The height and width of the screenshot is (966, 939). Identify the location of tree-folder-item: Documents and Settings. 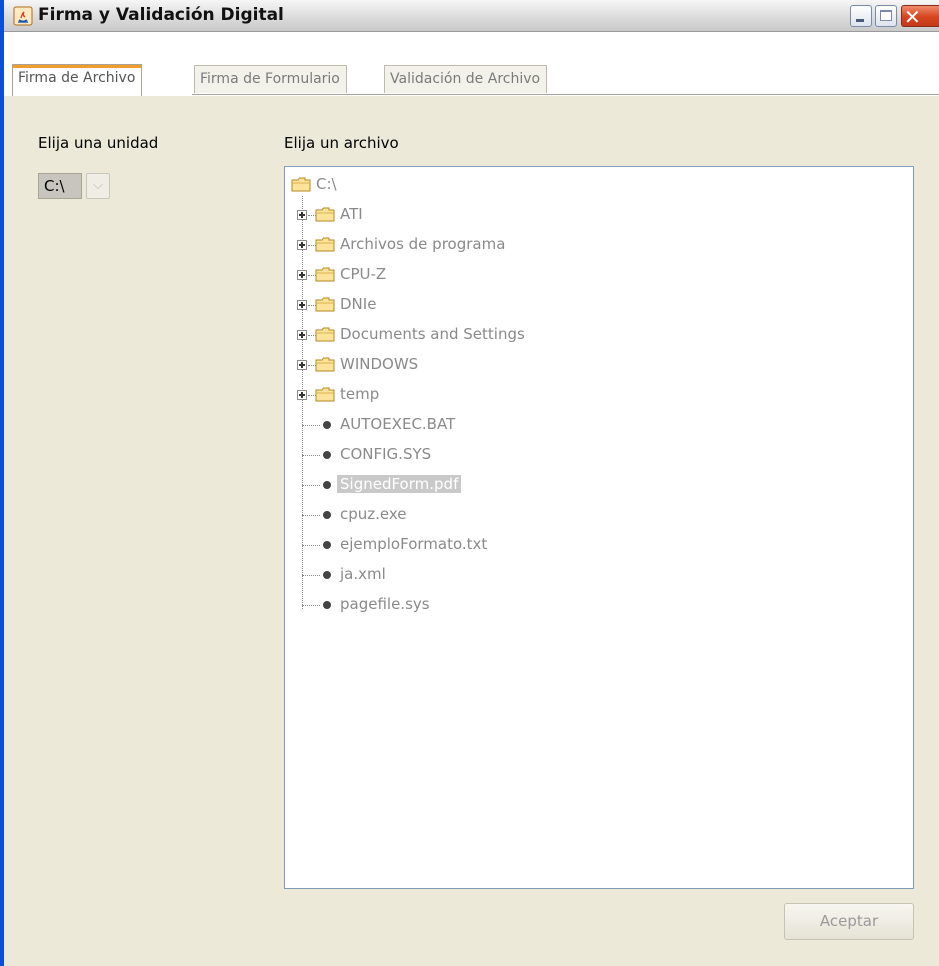
(435, 334).